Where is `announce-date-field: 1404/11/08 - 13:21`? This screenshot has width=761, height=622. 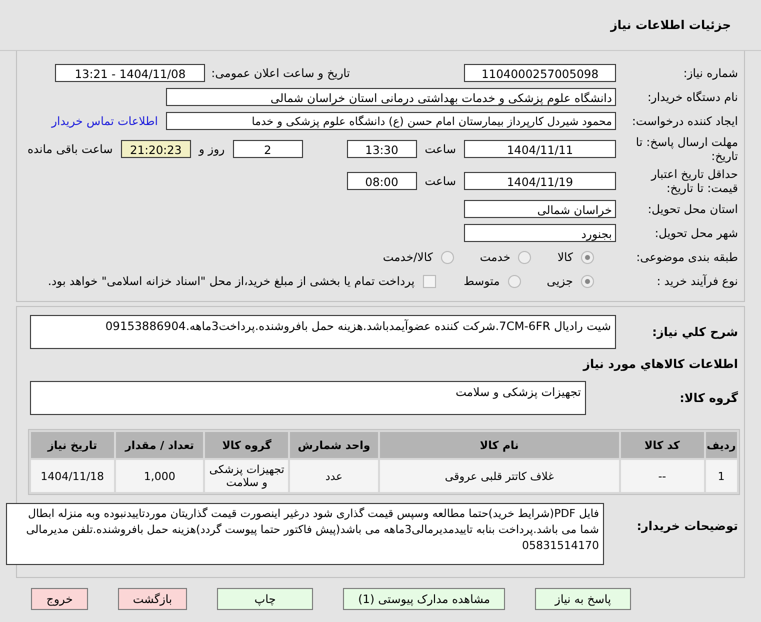
announce-date-field: 1404/11/08 - 13:21 is located at coordinates (130, 73).